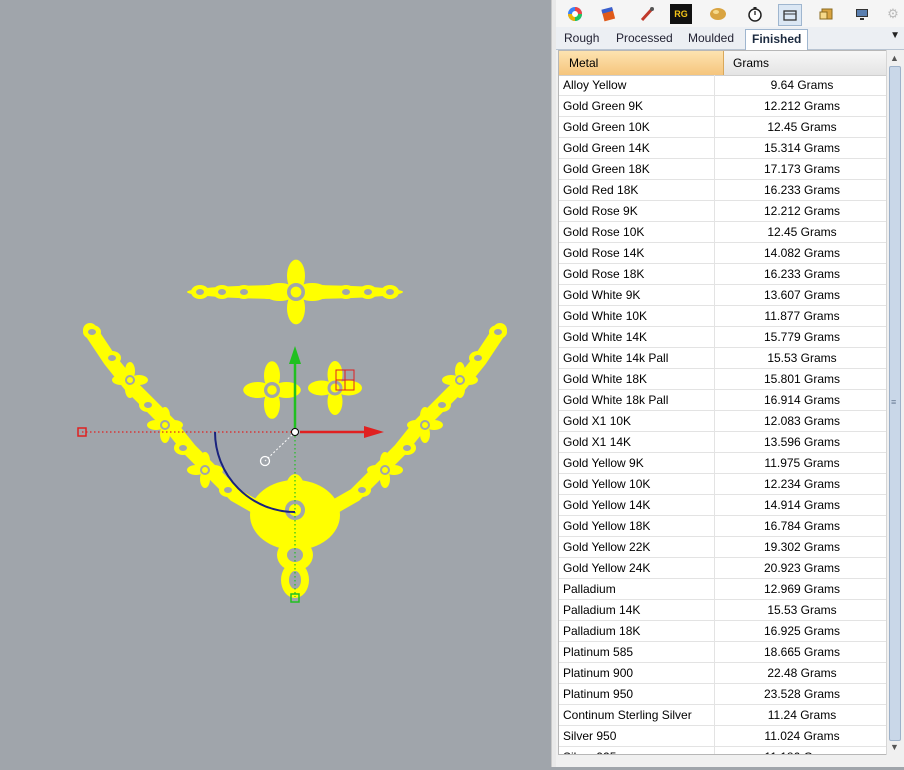 The height and width of the screenshot is (770, 904). What do you see at coordinates (724, 463) in the screenshot?
I see `table-row: Gold Yellow 9K 11.975 Grams` at bounding box center [724, 463].